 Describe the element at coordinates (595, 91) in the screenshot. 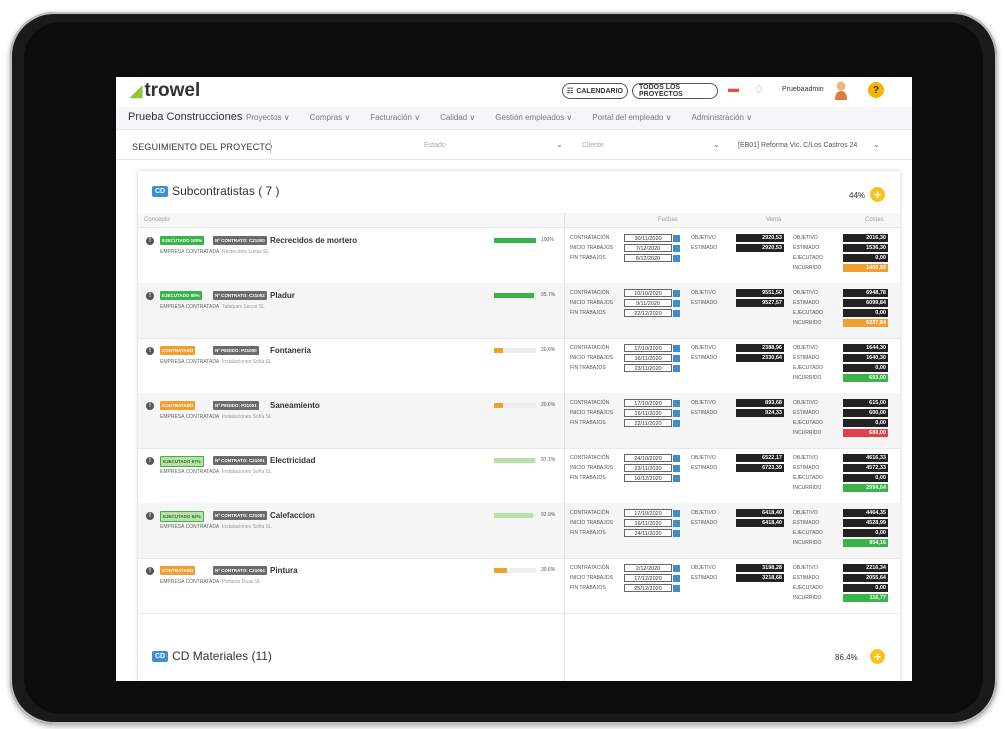

I see `calendar-button: ☷ CALENDARIO` at that location.